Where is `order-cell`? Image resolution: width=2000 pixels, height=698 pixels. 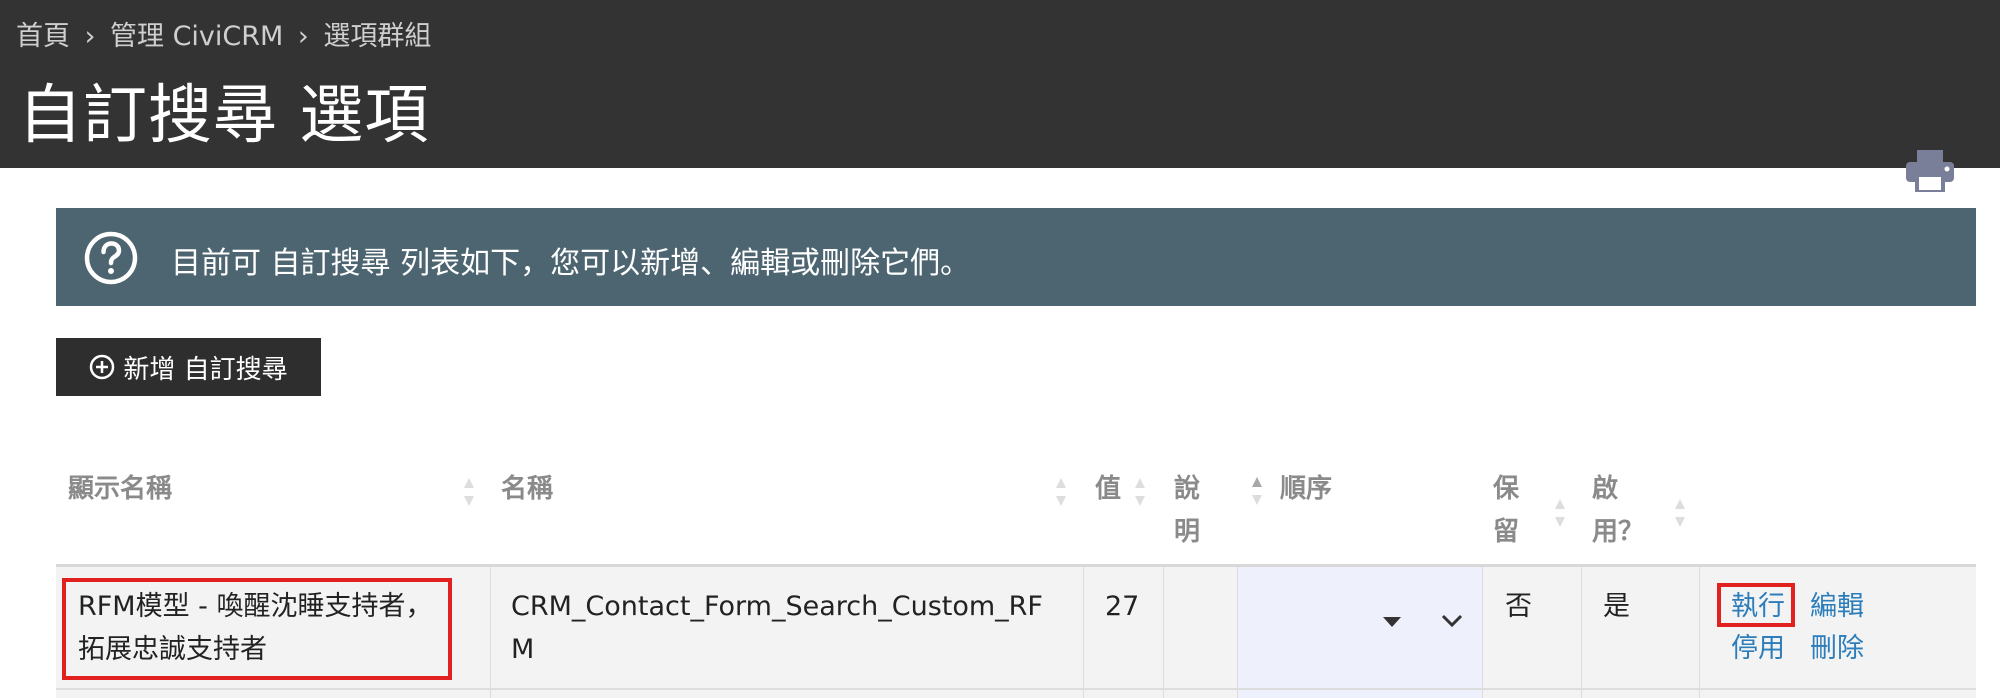
order-cell is located at coordinates (1360, 632).